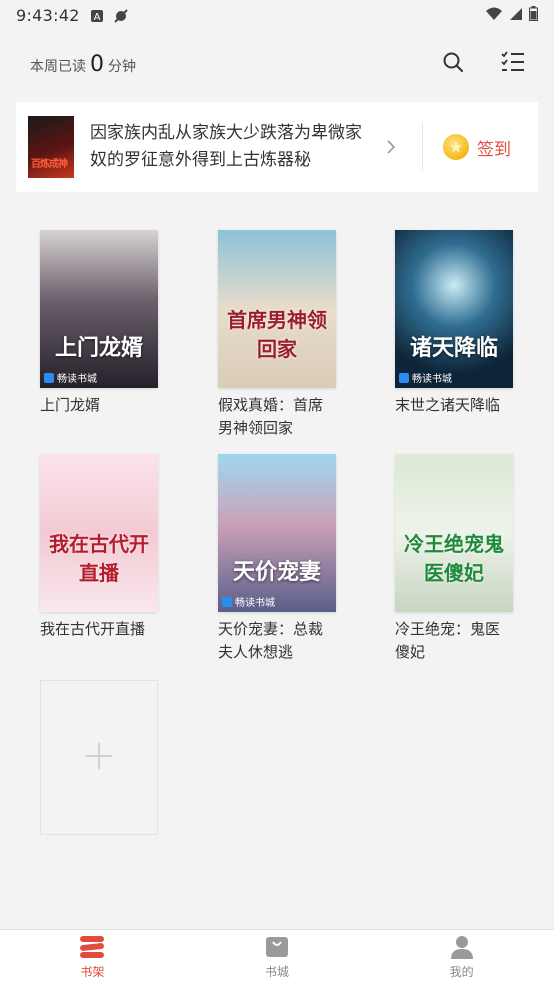 The width and height of the screenshot is (554, 984). I want to click on cover-title: 上门龙婿, so click(98, 348).